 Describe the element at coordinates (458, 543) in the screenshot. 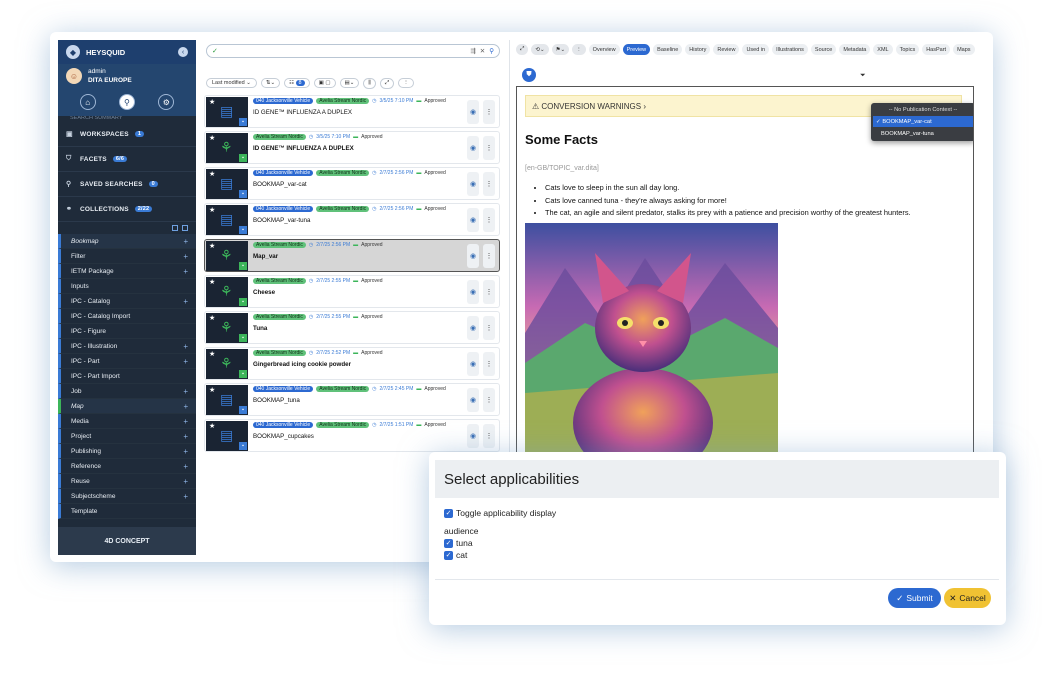

I see `option-tuna: ✓ tuna` at that location.